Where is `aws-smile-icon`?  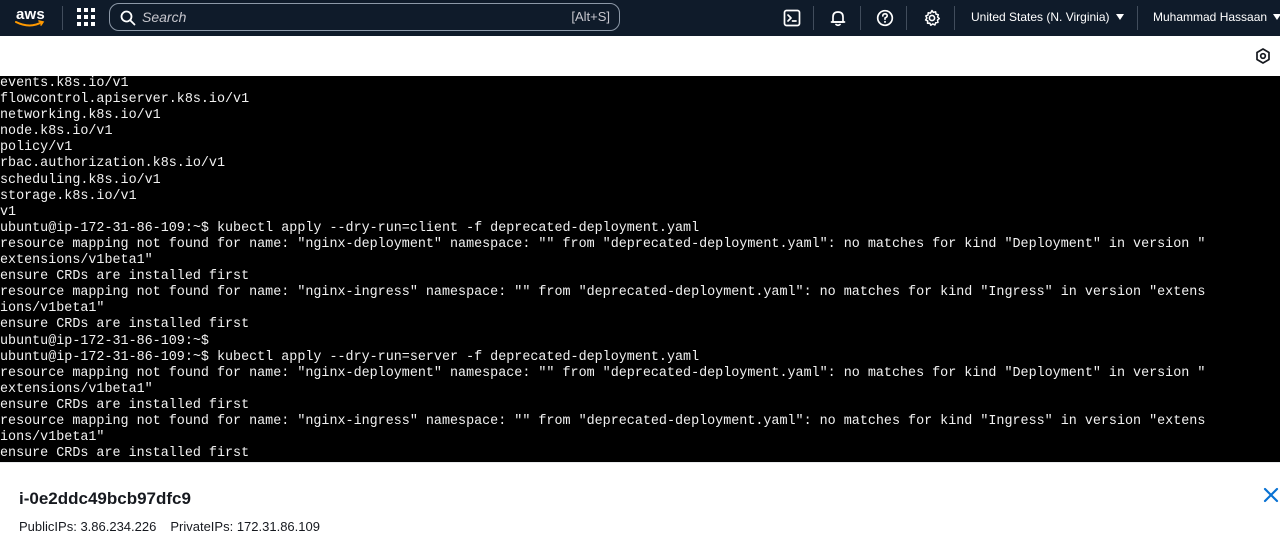 aws-smile-icon is located at coordinates (30, 23).